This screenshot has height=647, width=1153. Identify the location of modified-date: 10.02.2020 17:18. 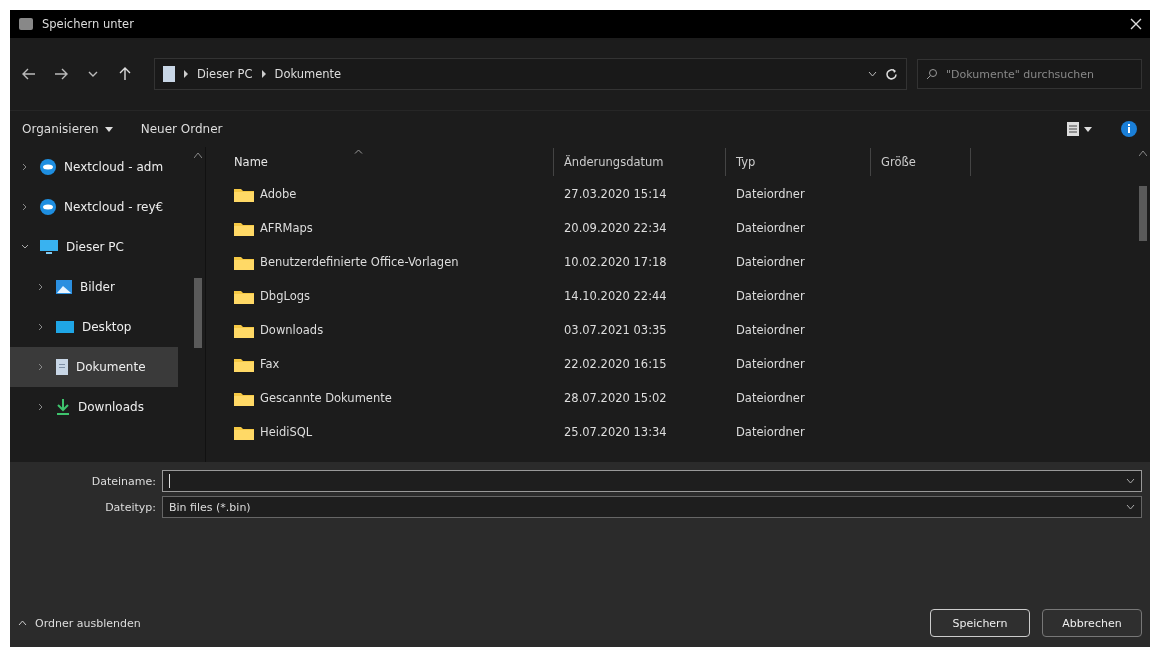
(615, 262).